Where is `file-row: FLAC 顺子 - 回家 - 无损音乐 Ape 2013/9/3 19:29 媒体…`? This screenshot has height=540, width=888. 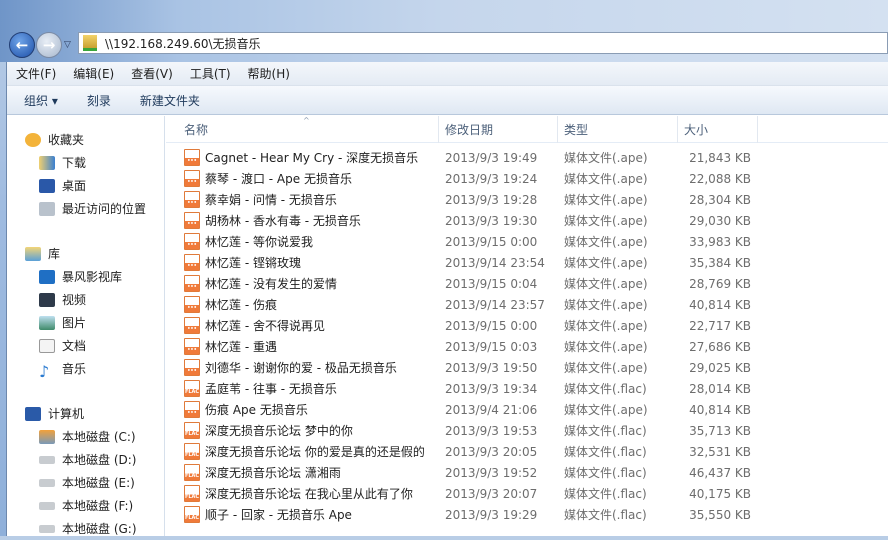 file-row: FLAC 顺子 - 回家 - 无损音乐 Ape 2013/9/3 19:29 媒体… is located at coordinates (527, 514).